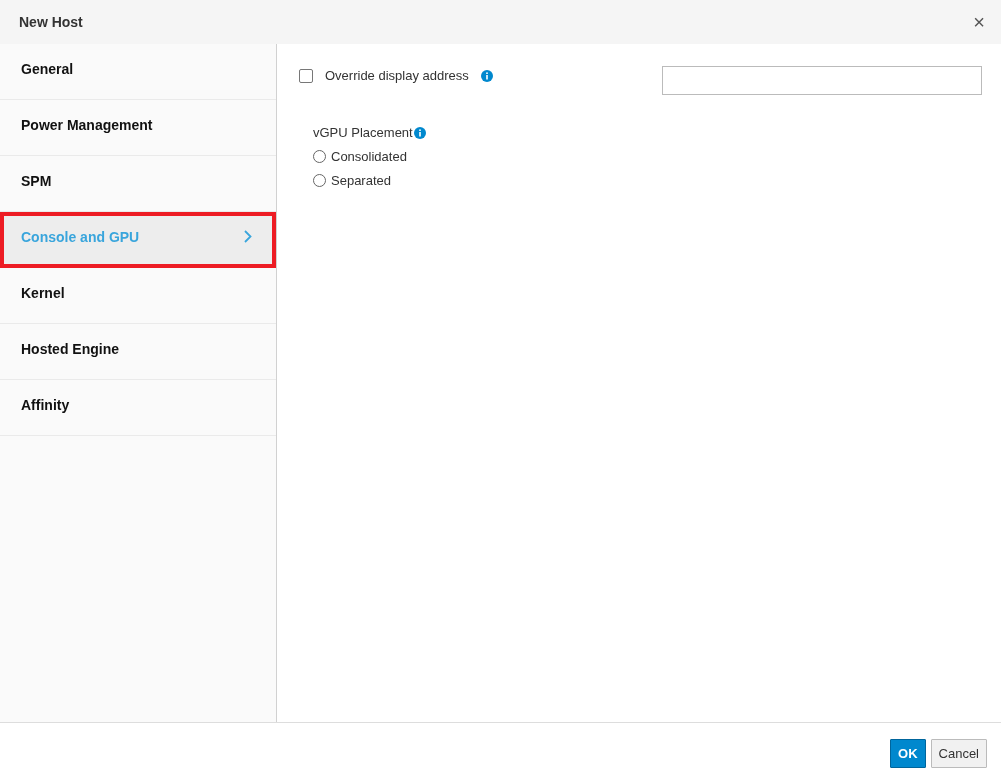 The height and width of the screenshot is (783, 1001). Describe the element at coordinates (361, 180) in the screenshot. I see `radio-label: Separated` at that location.